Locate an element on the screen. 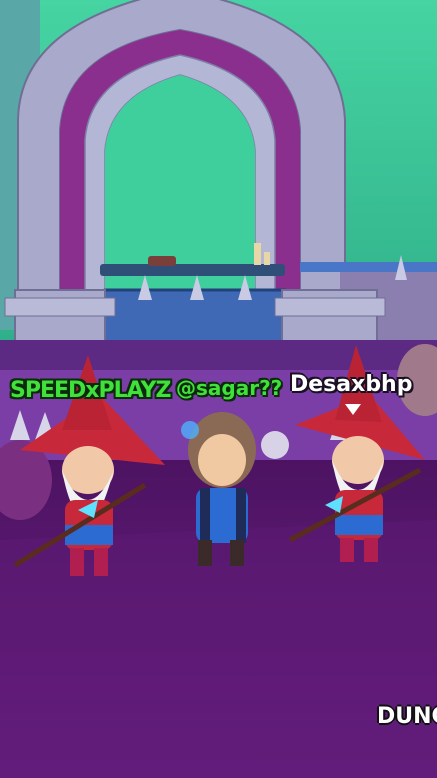 This screenshot has width=437, height=778. local-player-marker-icon is located at coordinates (353, 409).